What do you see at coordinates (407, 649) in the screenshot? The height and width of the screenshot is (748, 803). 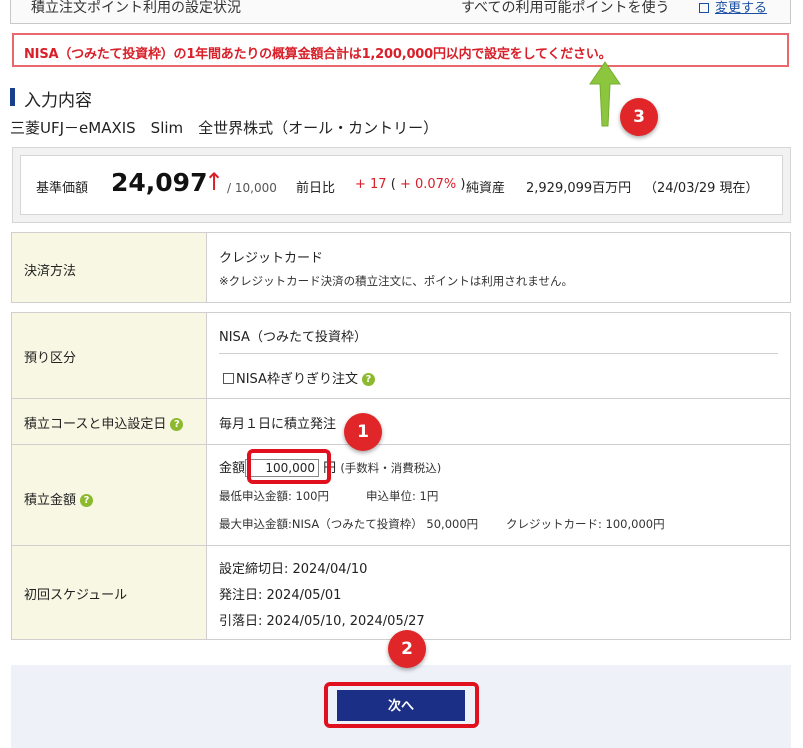 I see `step-badge-2: 2` at bounding box center [407, 649].